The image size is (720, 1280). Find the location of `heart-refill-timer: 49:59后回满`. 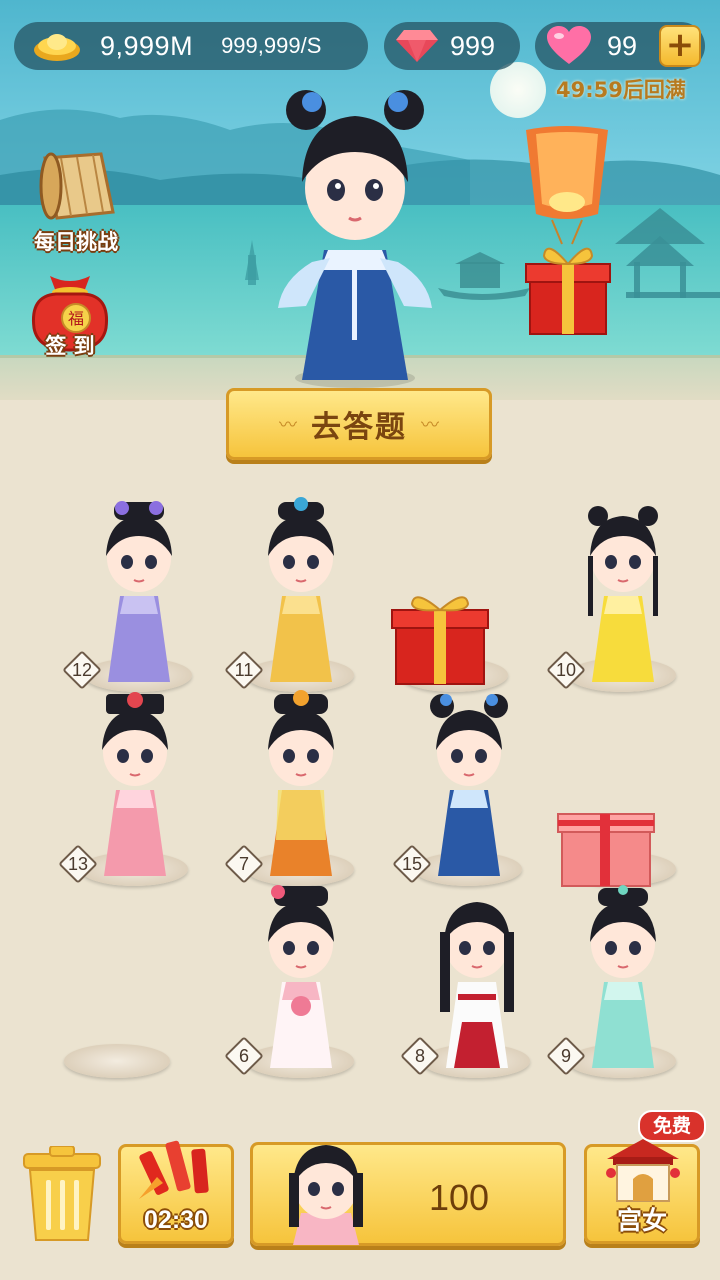

heart-refill-timer: 49:59后回满 is located at coordinates (621, 90).